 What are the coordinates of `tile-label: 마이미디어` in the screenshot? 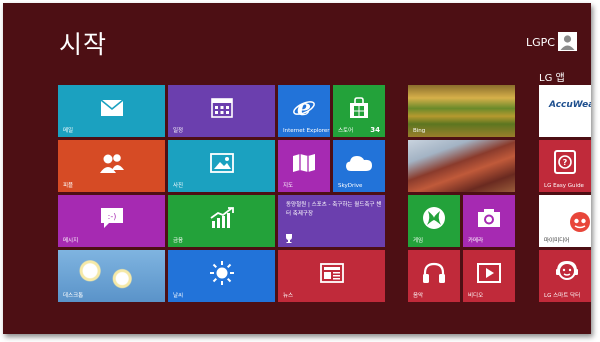 It's located at (557, 241).